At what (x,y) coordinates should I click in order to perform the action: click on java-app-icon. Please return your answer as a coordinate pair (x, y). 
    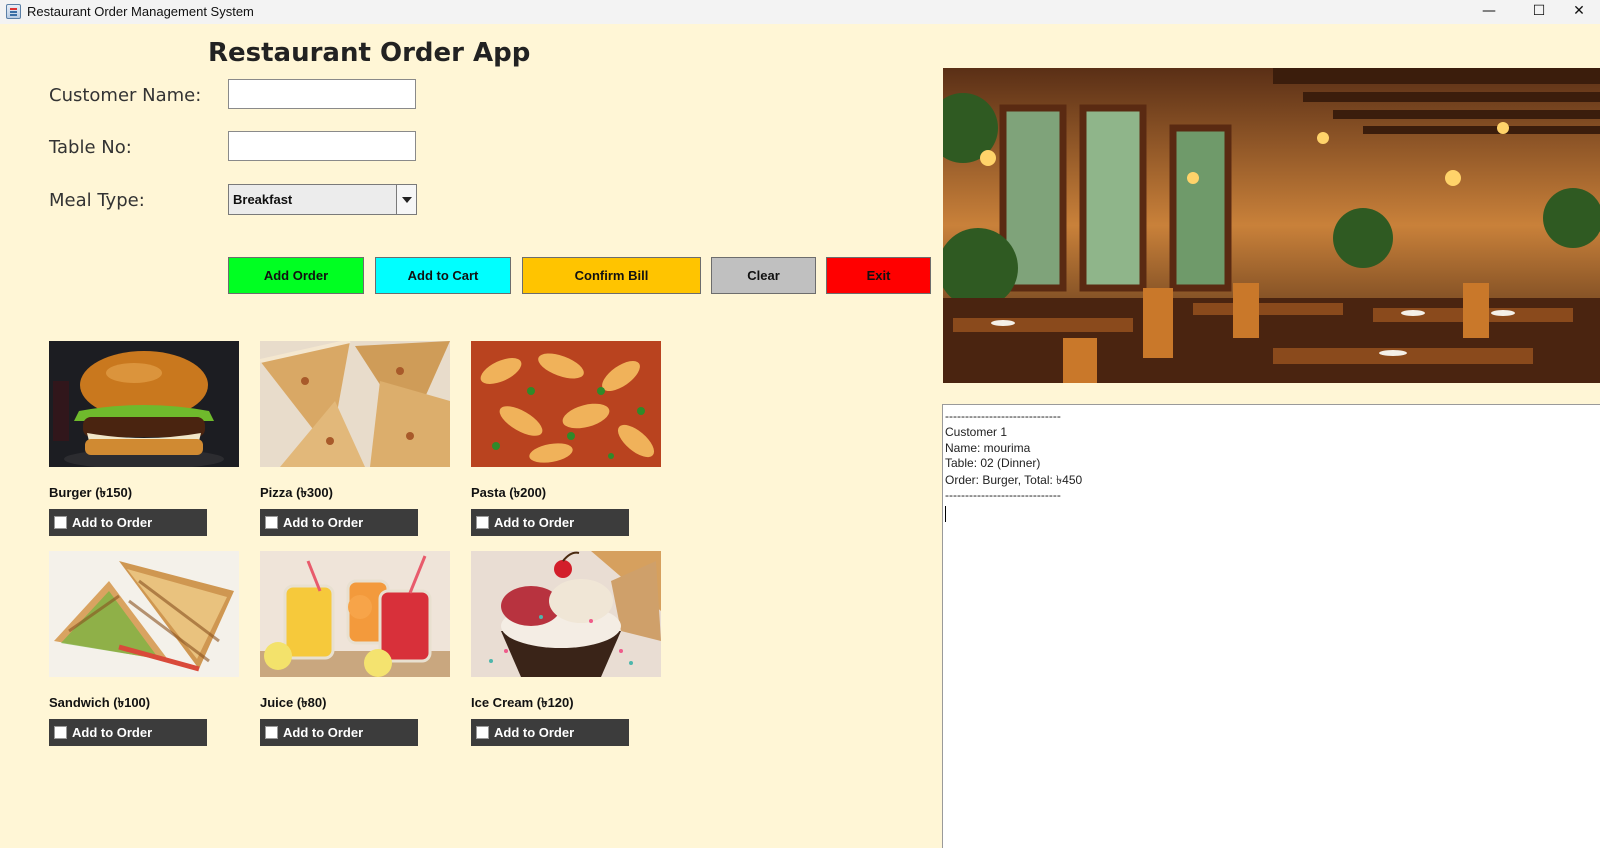
    Looking at the image, I should click on (13, 11).